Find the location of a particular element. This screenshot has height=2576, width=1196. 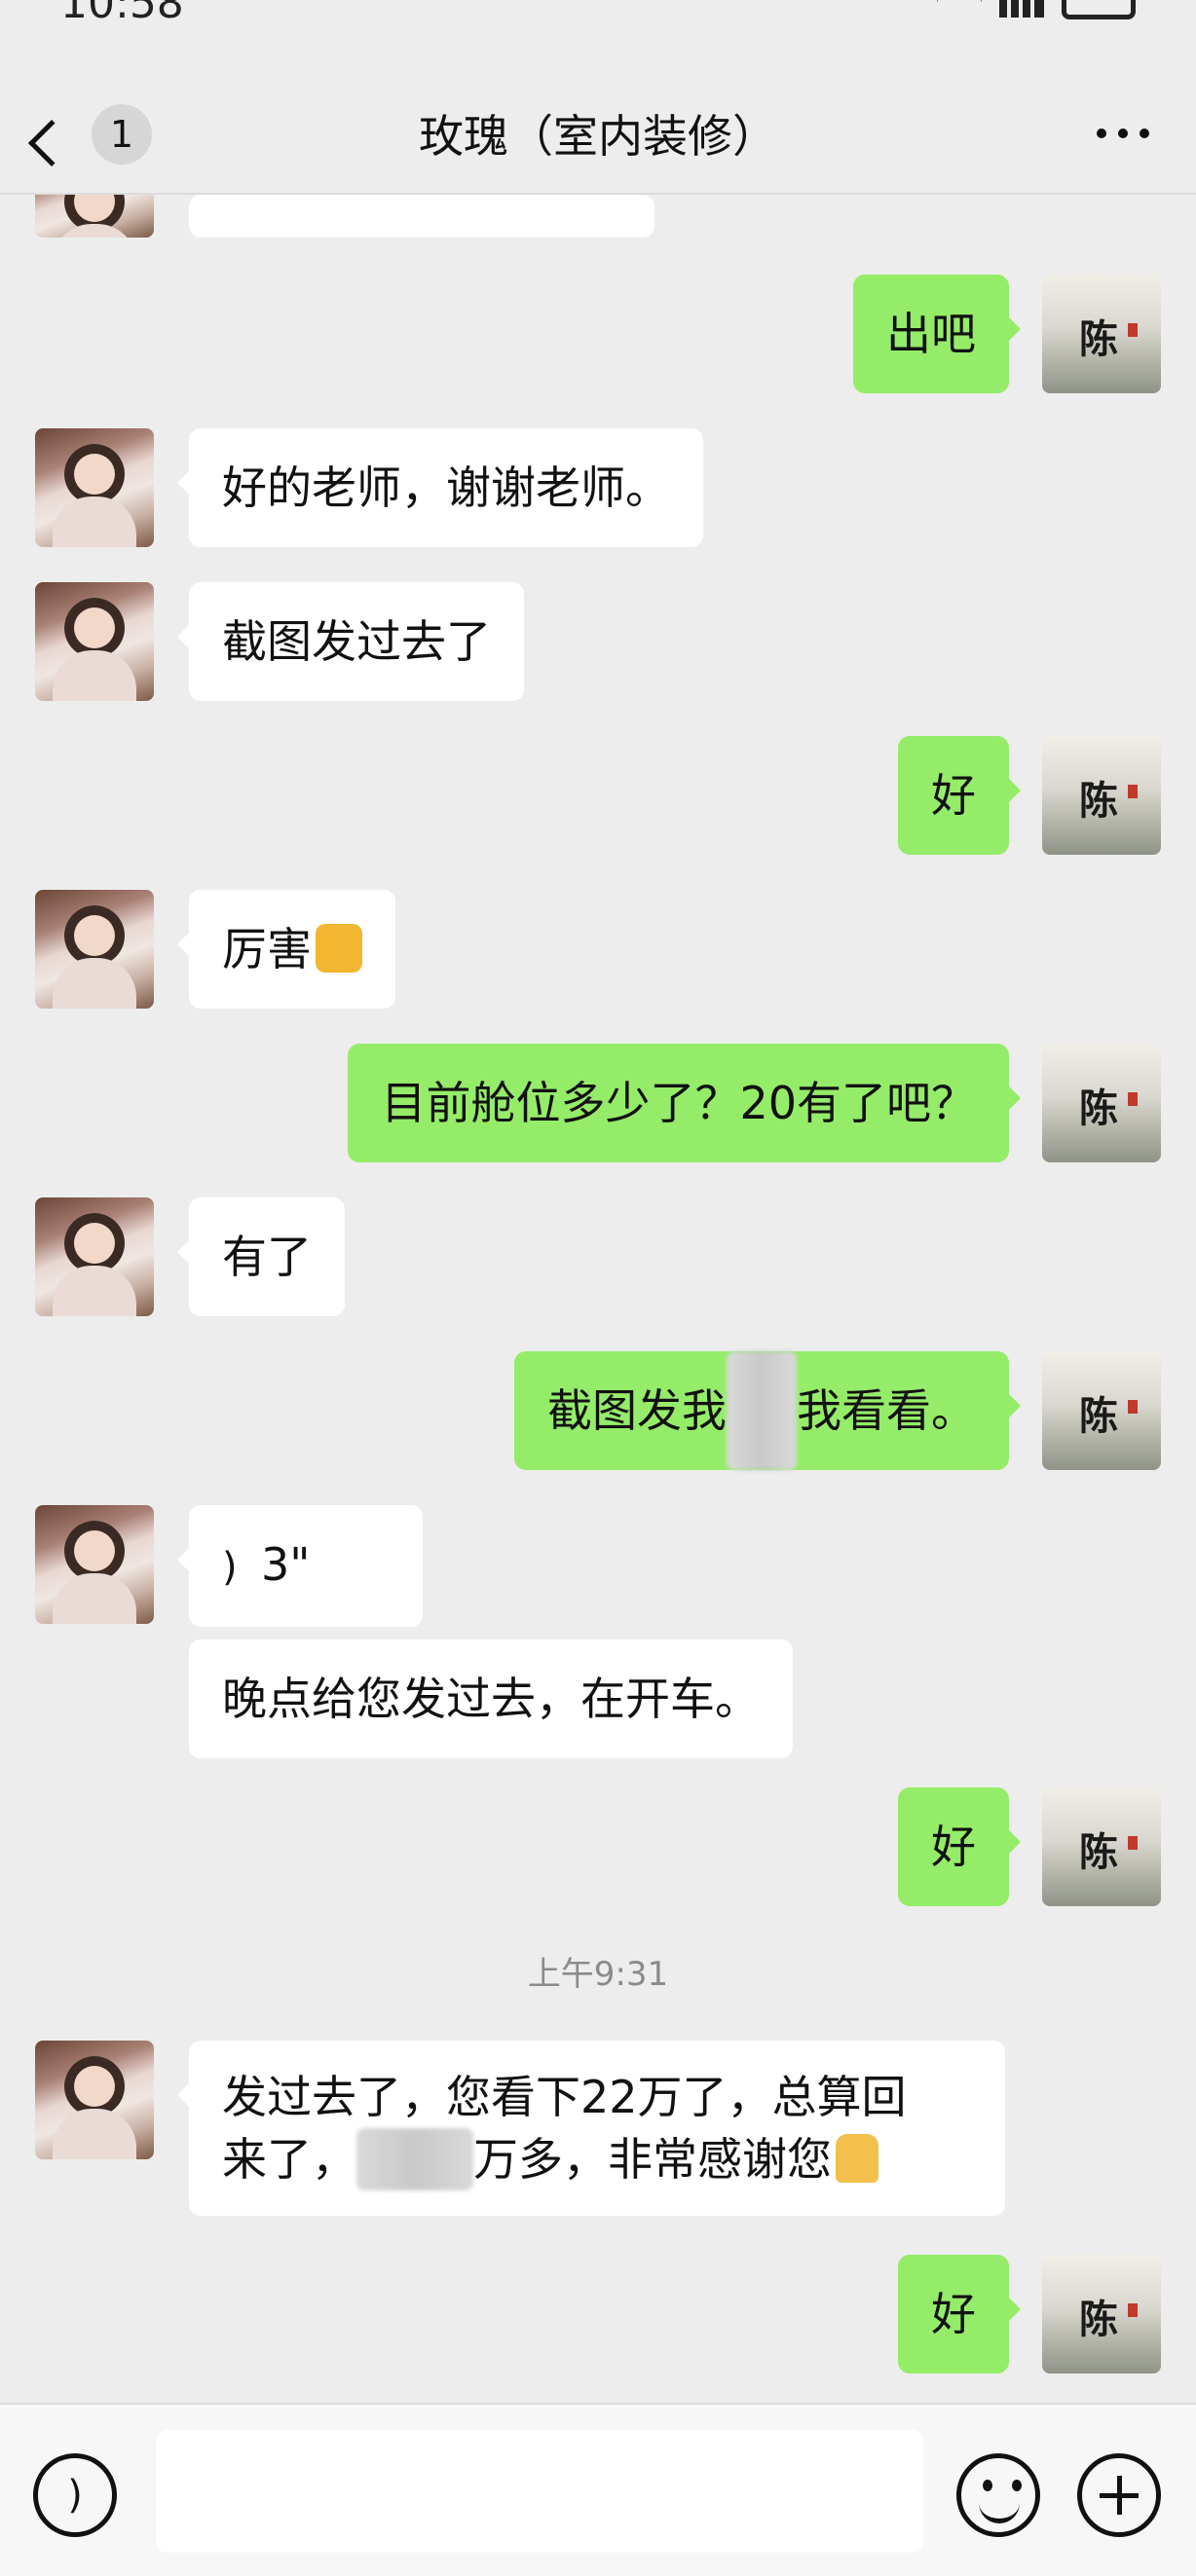

message-input is located at coordinates (539, 2491).